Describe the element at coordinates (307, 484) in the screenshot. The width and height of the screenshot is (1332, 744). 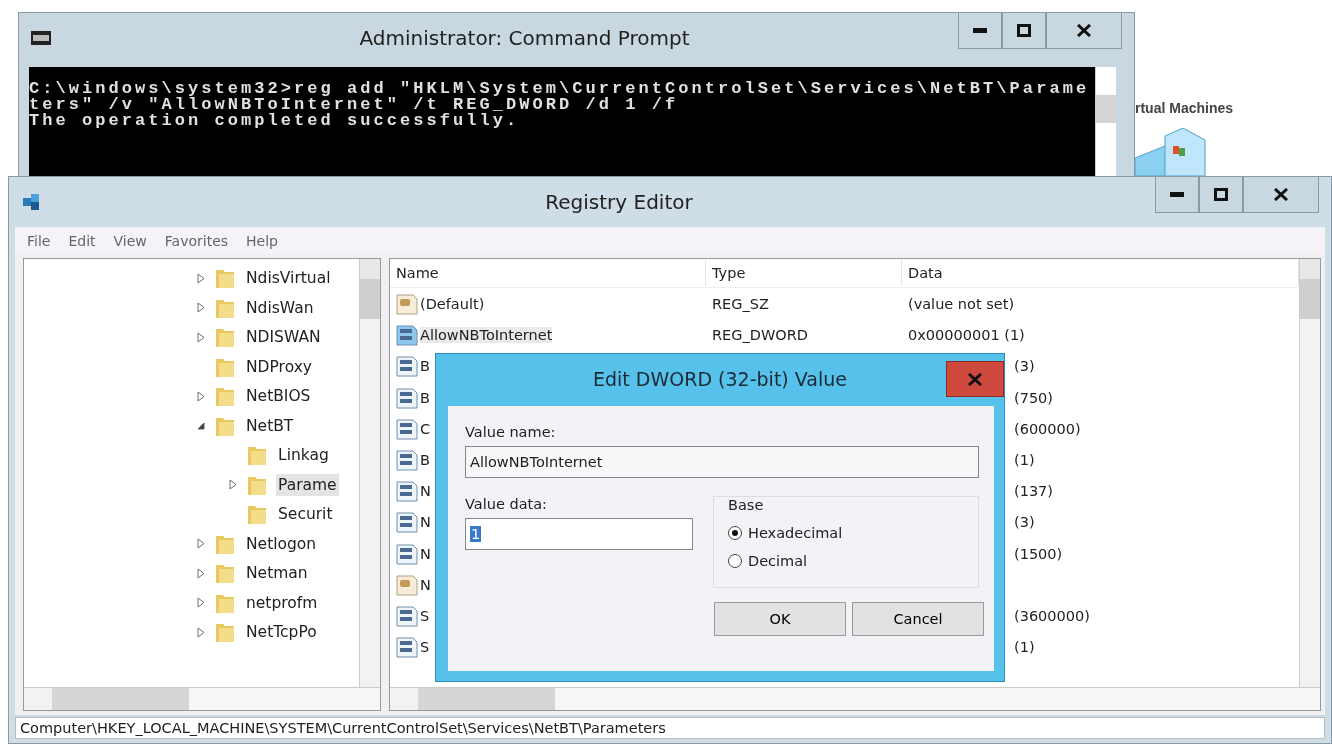
I see `tree-item: Parame` at that location.